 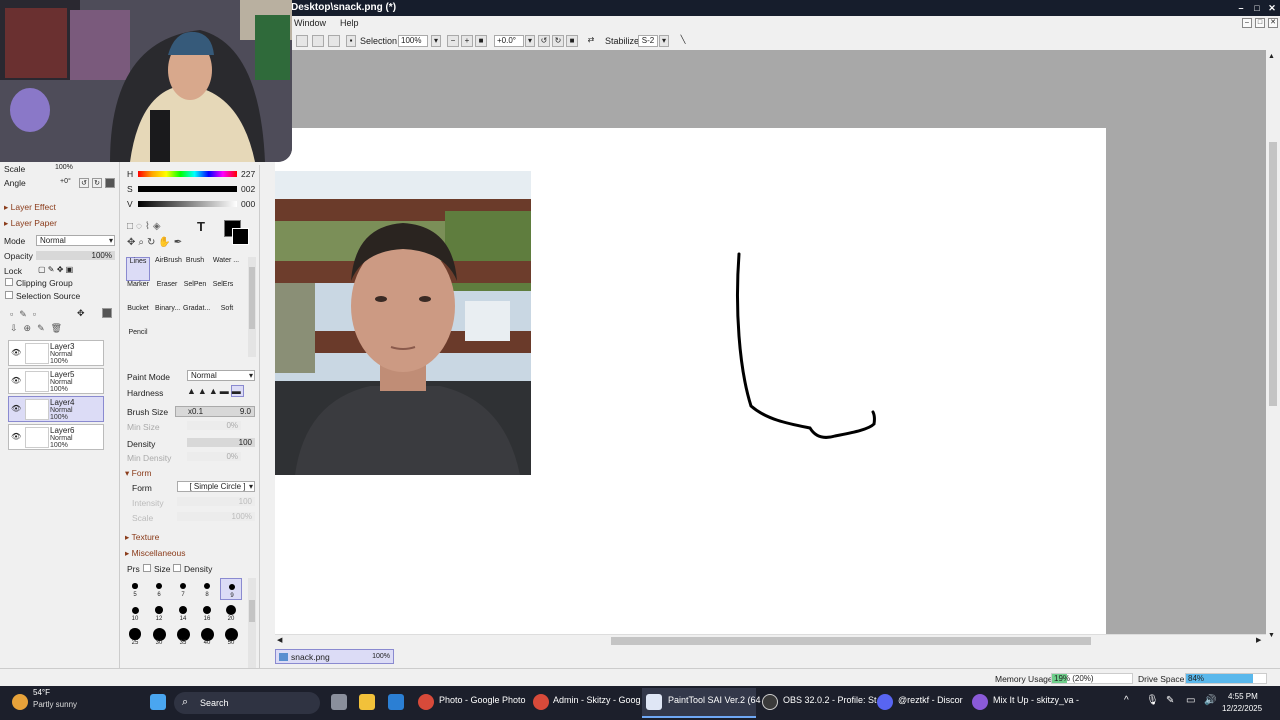 I want to click on rotation-dropdown-icon: ▾, so click(x=530, y=41).